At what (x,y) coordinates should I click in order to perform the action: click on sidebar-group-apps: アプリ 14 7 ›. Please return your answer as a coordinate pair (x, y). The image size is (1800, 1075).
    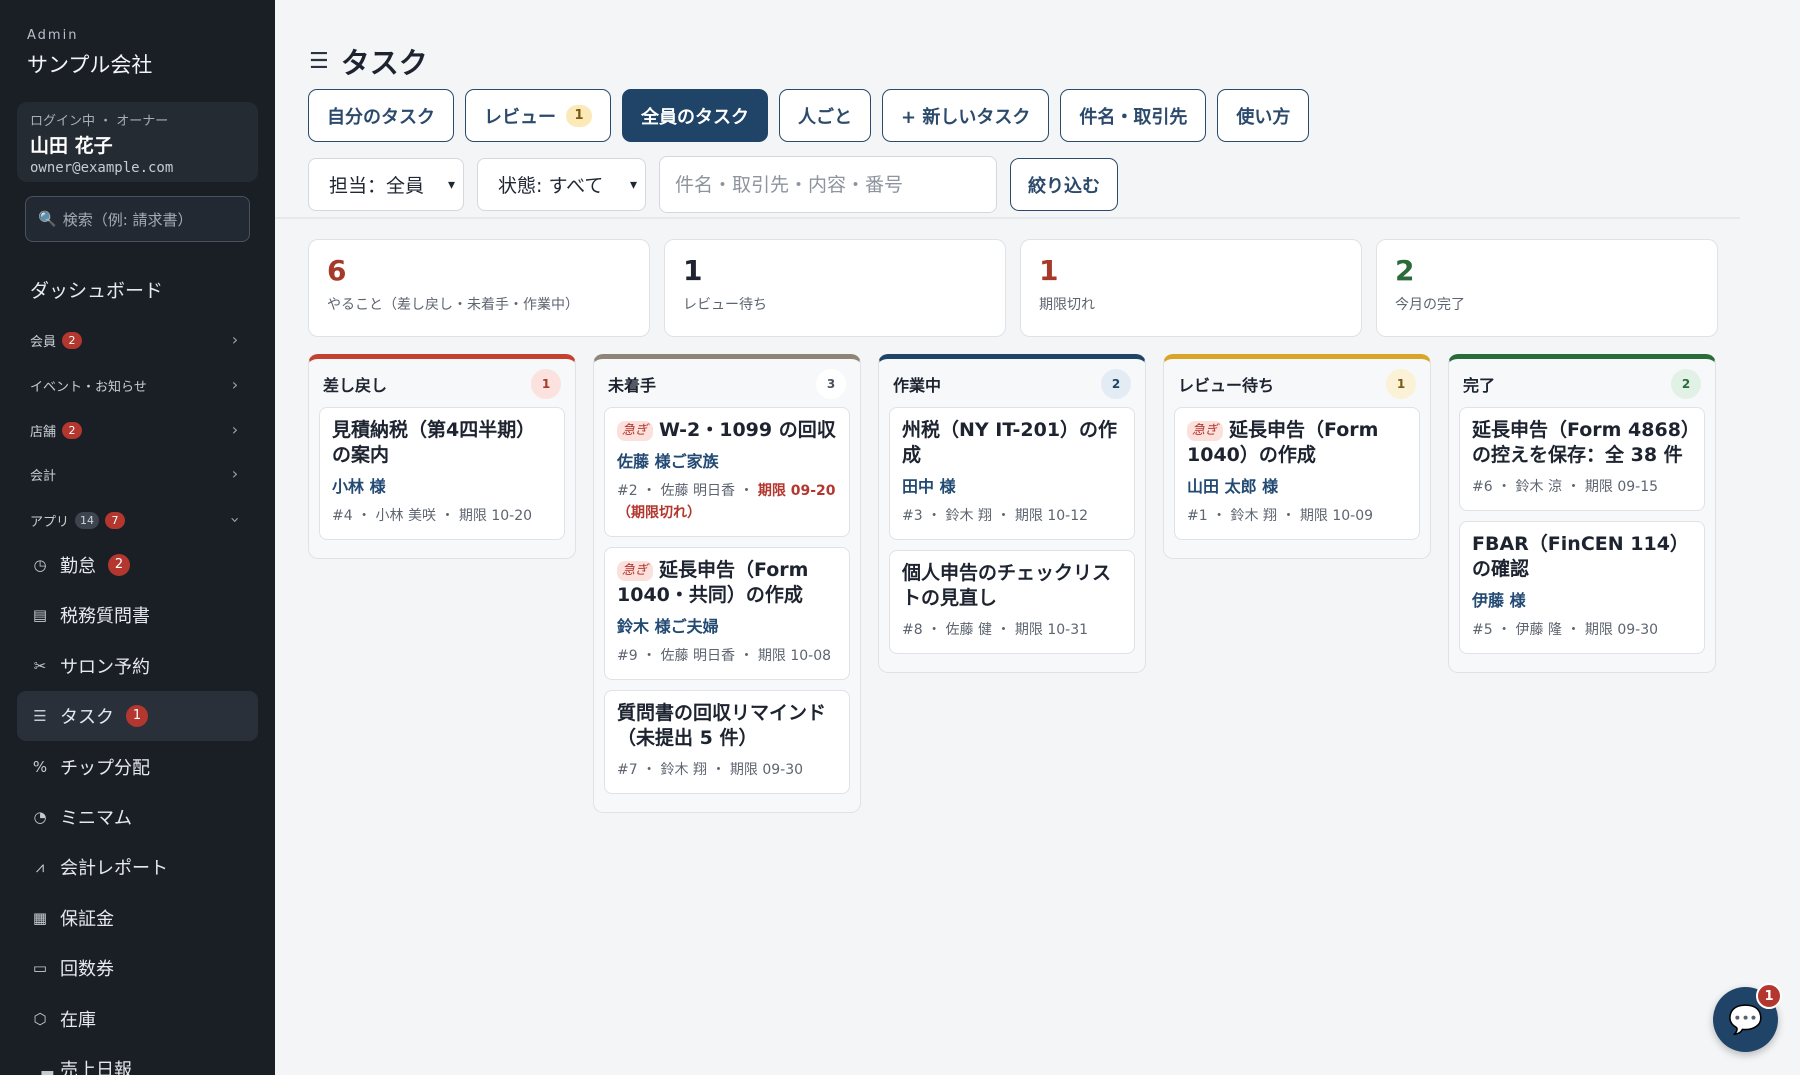
    Looking at the image, I should click on (137, 520).